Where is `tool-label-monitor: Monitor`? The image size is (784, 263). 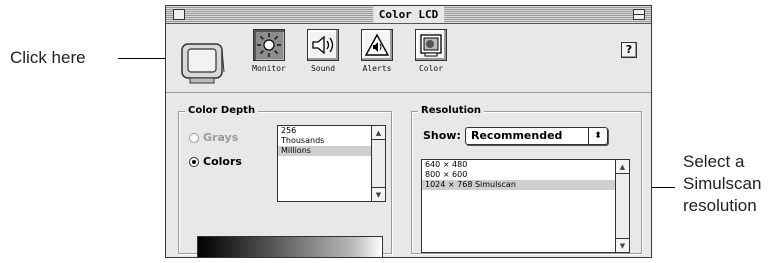
tool-label-monitor: Monitor is located at coordinates (269, 68).